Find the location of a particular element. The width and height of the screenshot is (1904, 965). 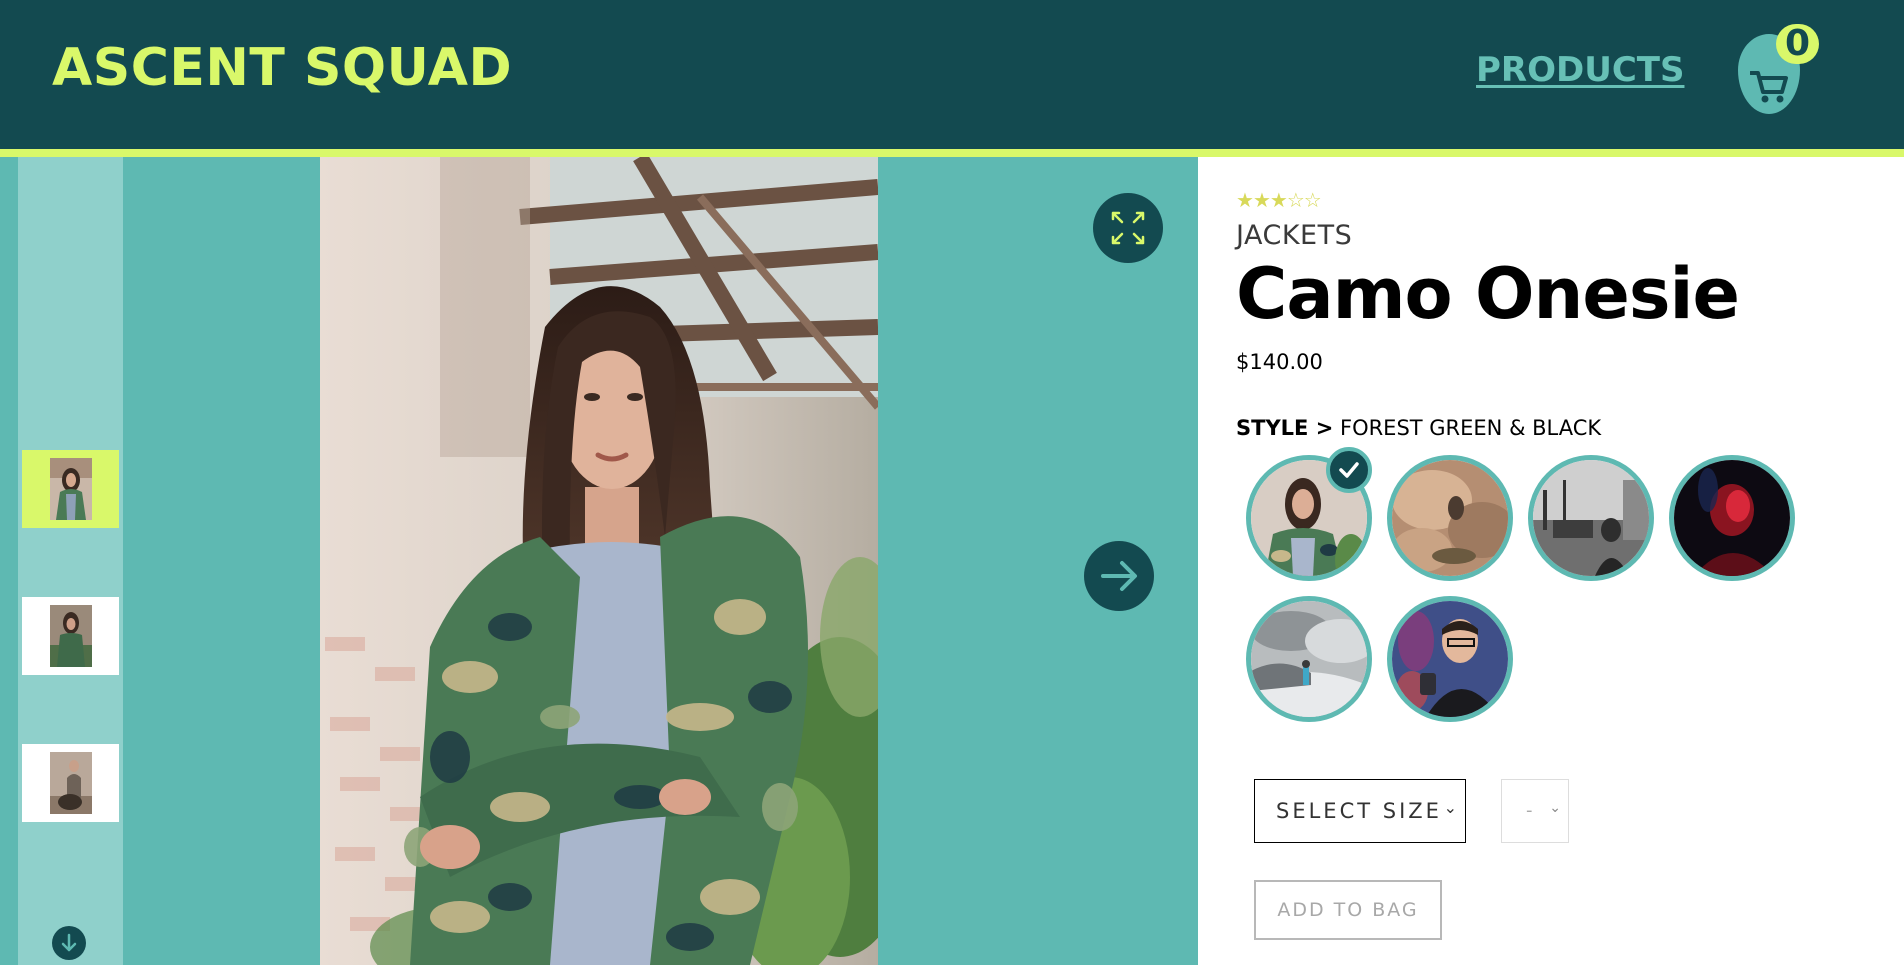

style-swatch-snow-mountain is located at coordinates (1309, 659).